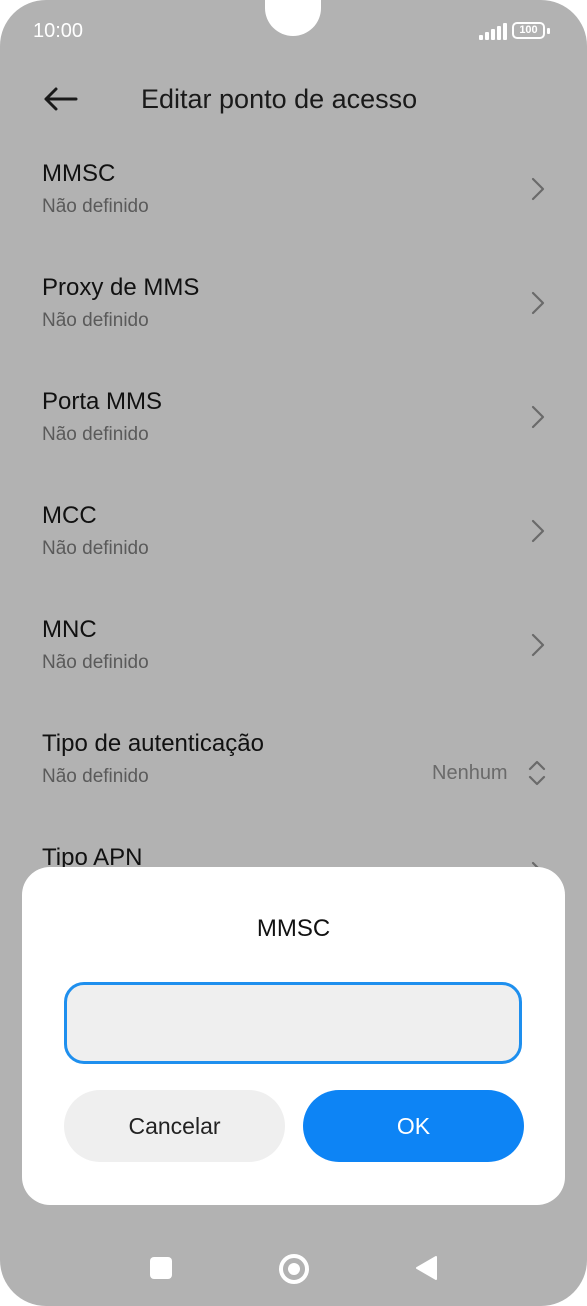 This screenshot has width=587, height=1306. I want to click on settings-item-mcc: MCC Não definido, so click(293, 541).